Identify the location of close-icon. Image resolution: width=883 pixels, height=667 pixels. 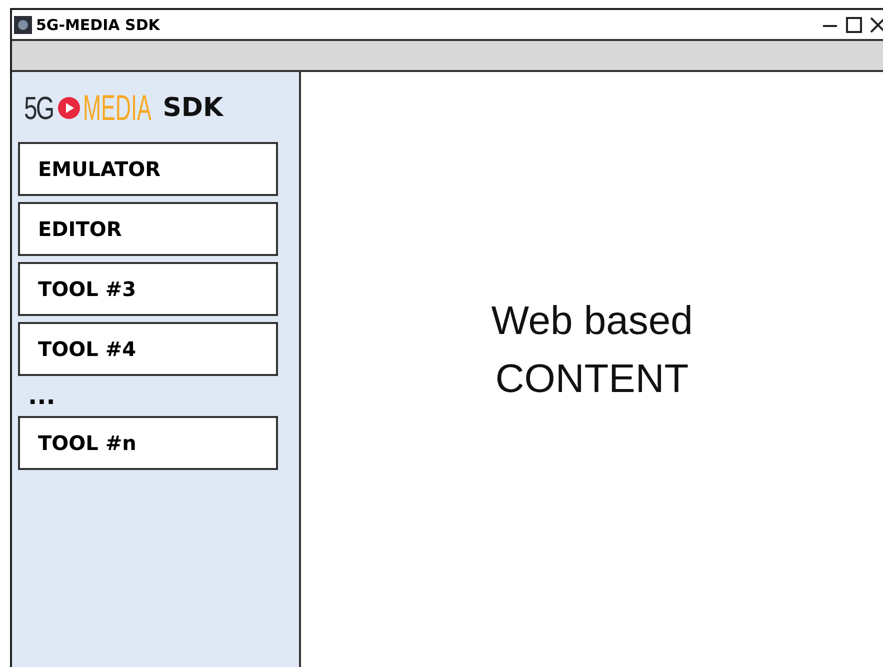
(876, 25).